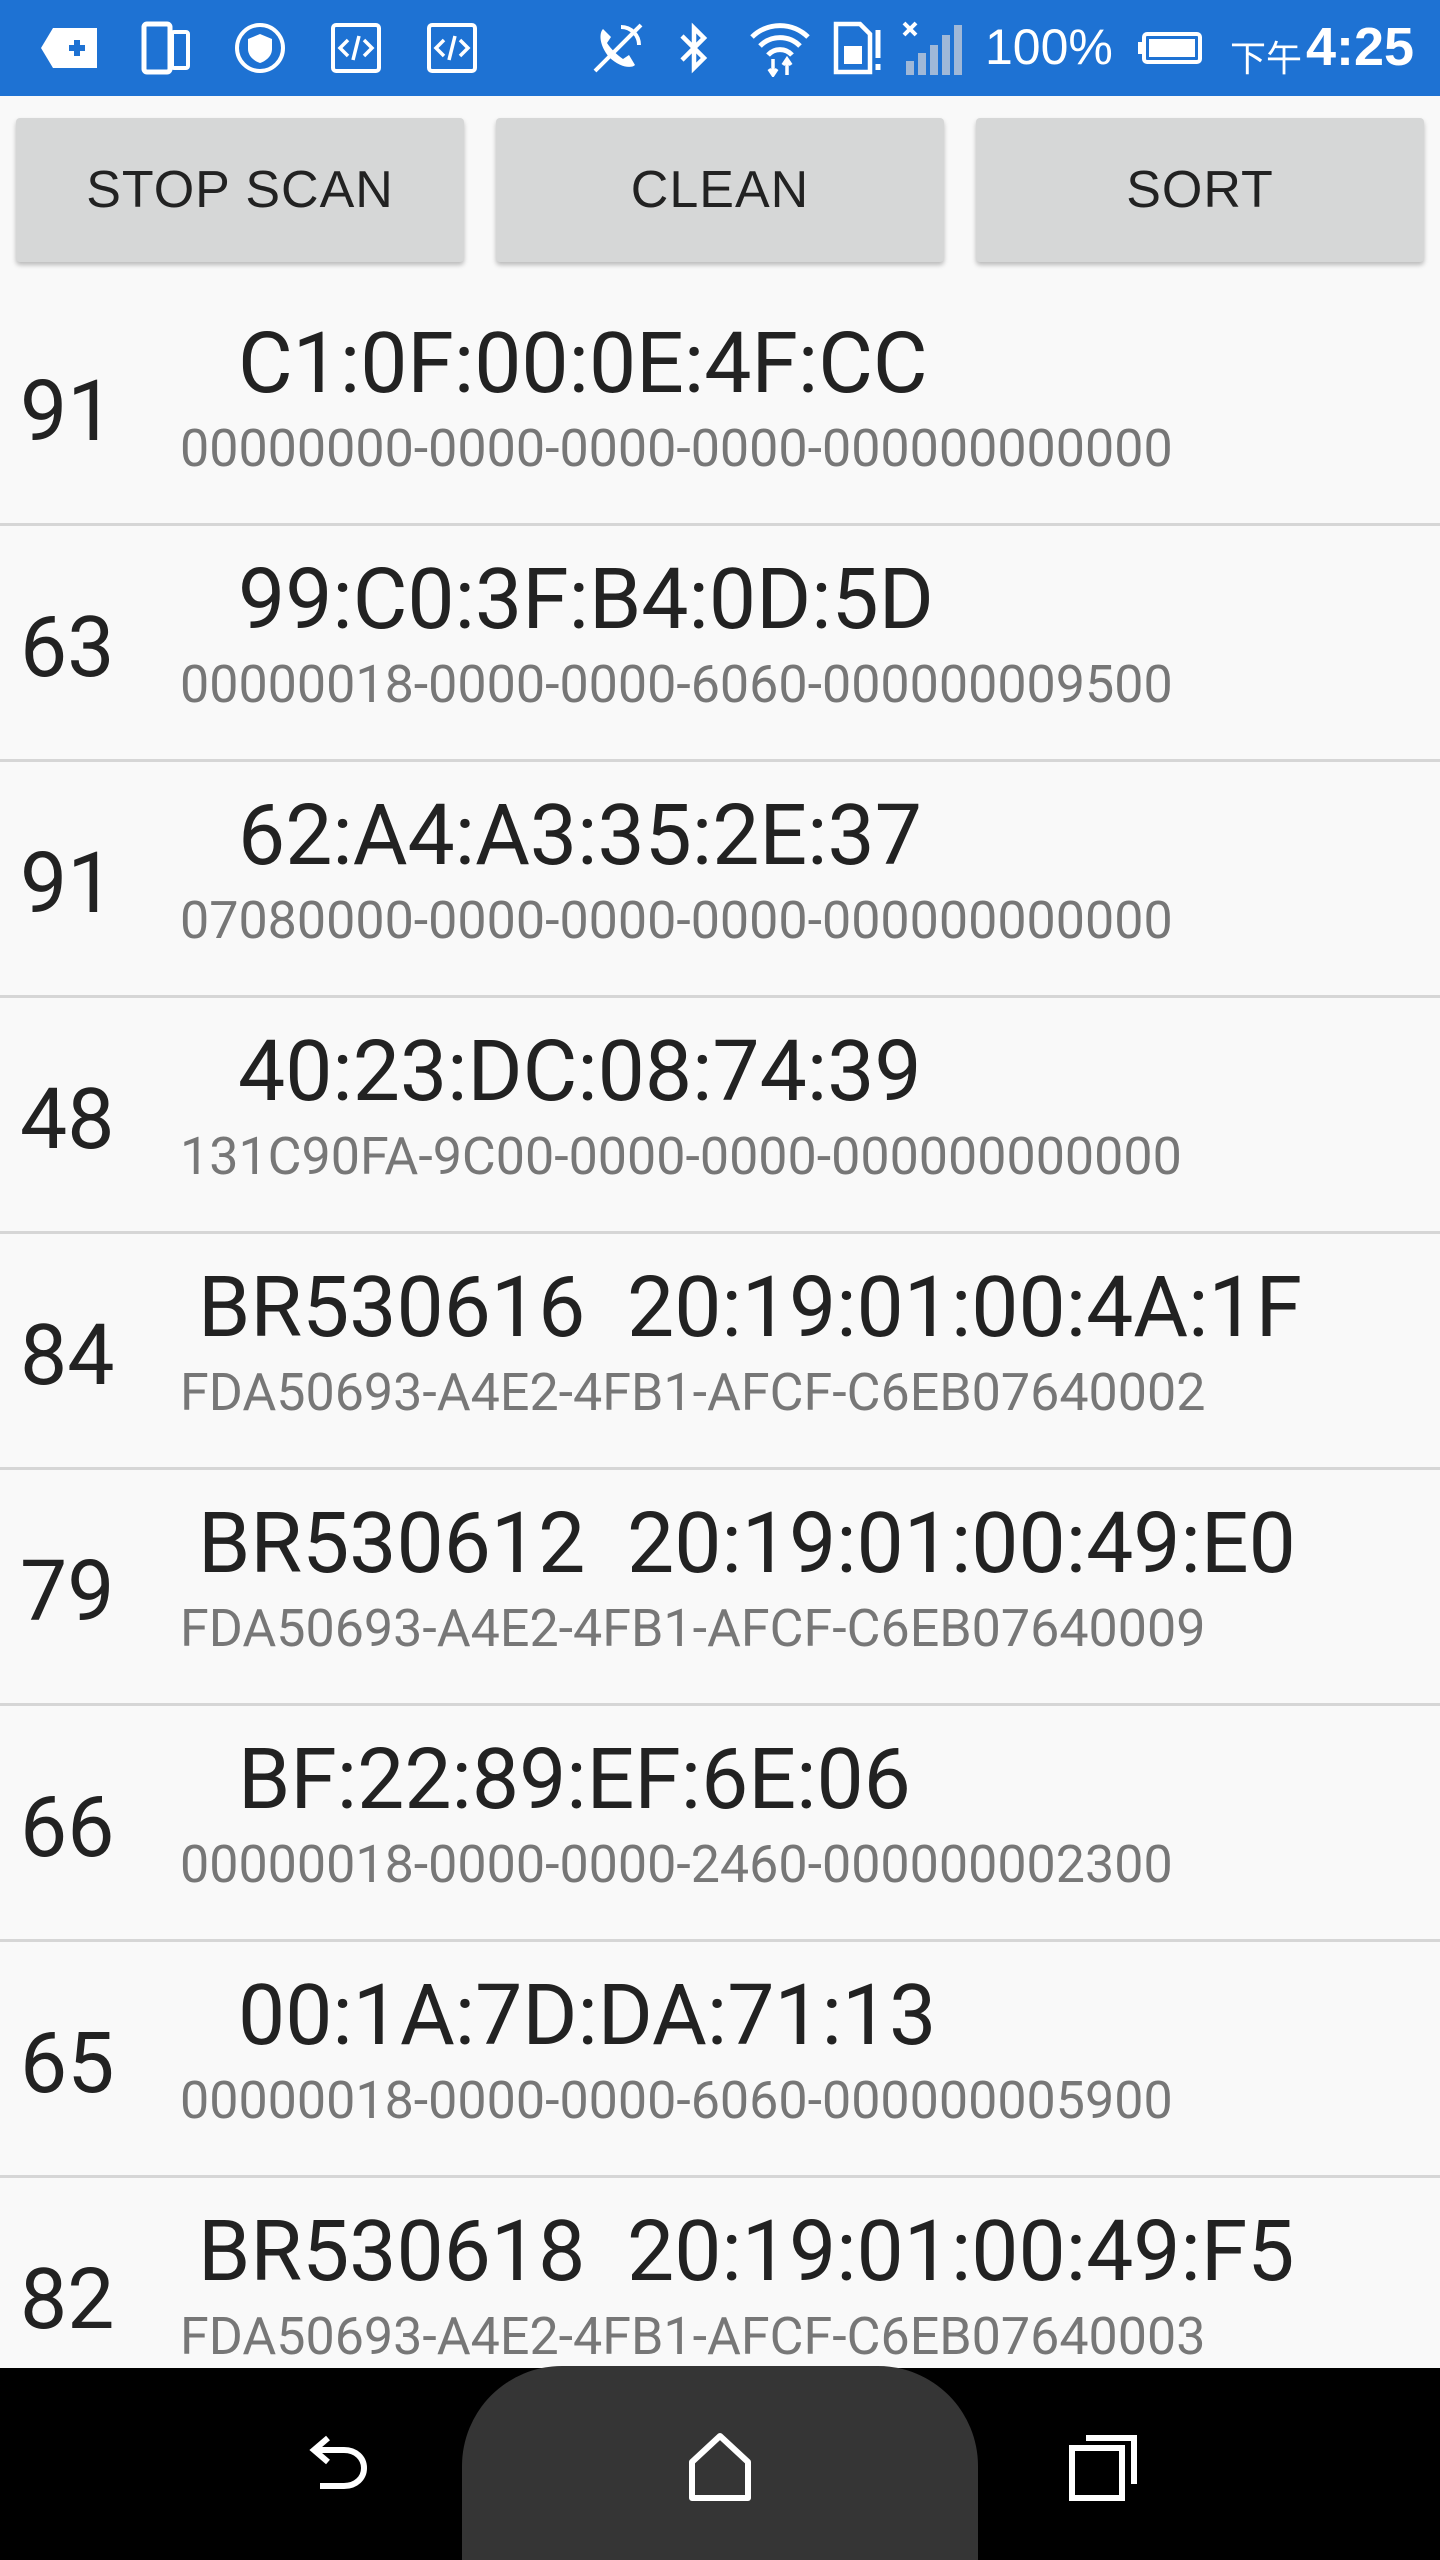 Image resolution: width=1440 pixels, height=2560 pixels. Describe the element at coordinates (67, 1119) in the screenshot. I see `rssi-value: 48` at that location.